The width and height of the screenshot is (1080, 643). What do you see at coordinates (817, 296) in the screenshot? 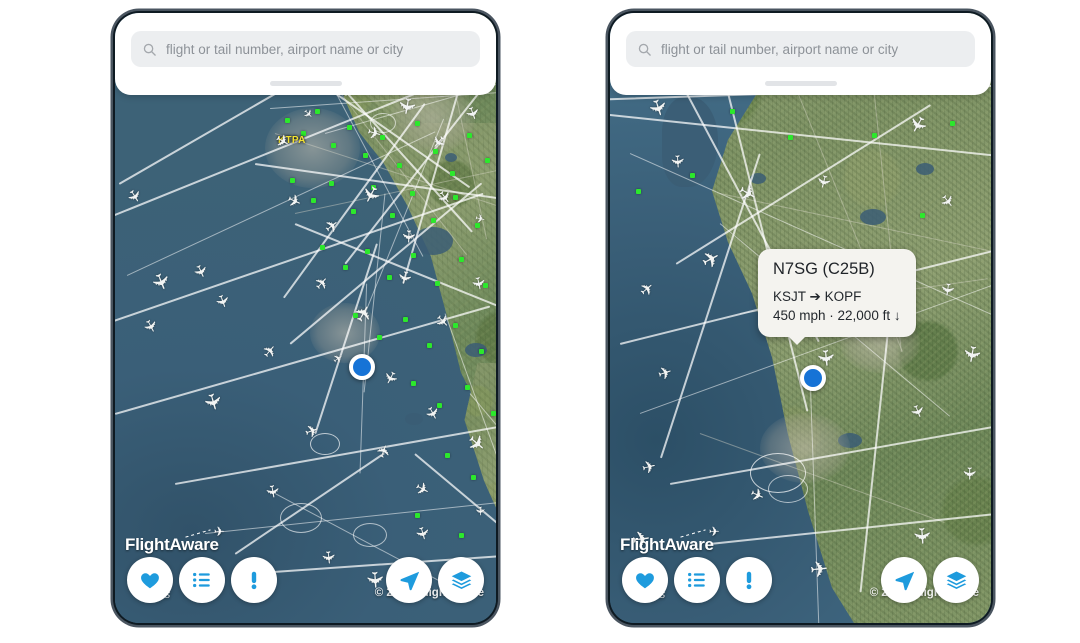
I see `callout-route: KSJT ➔ KOPF` at bounding box center [817, 296].